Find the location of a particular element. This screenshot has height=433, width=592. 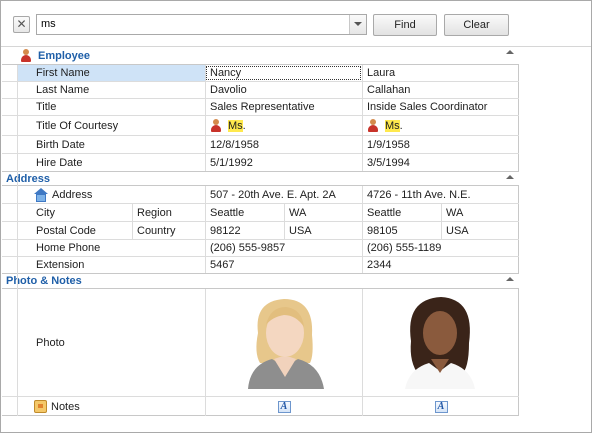

category-row-employee: Employee is located at coordinates (260, 56).